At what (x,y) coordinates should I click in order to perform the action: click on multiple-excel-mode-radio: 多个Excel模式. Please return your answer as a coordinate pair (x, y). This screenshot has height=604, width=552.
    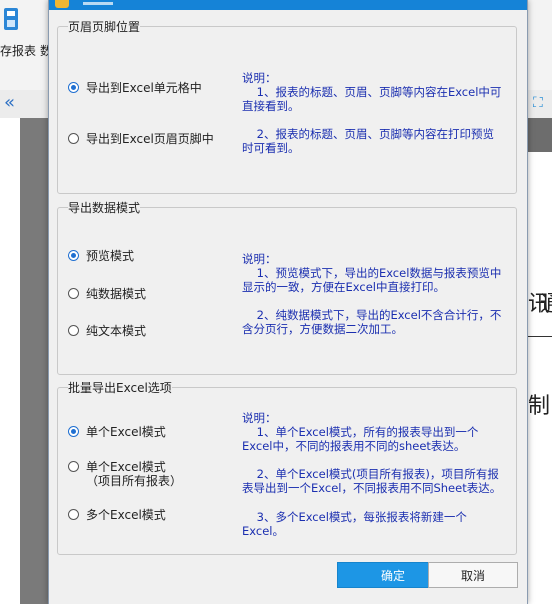
    Looking at the image, I should click on (117, 515).